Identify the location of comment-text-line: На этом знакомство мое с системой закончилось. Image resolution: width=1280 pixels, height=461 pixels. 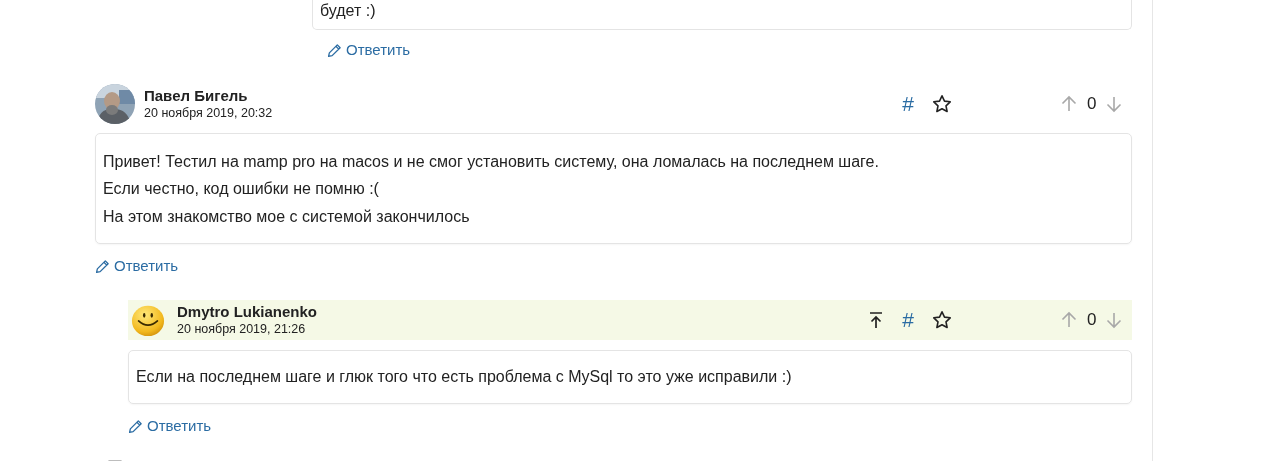
(287, 216).